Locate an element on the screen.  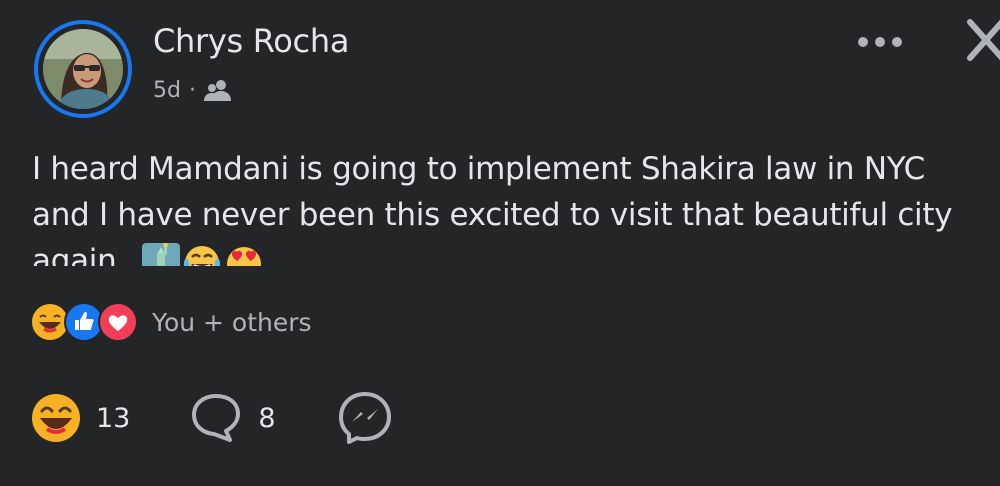
post-body-emojis is located at coordinates (202, 254).